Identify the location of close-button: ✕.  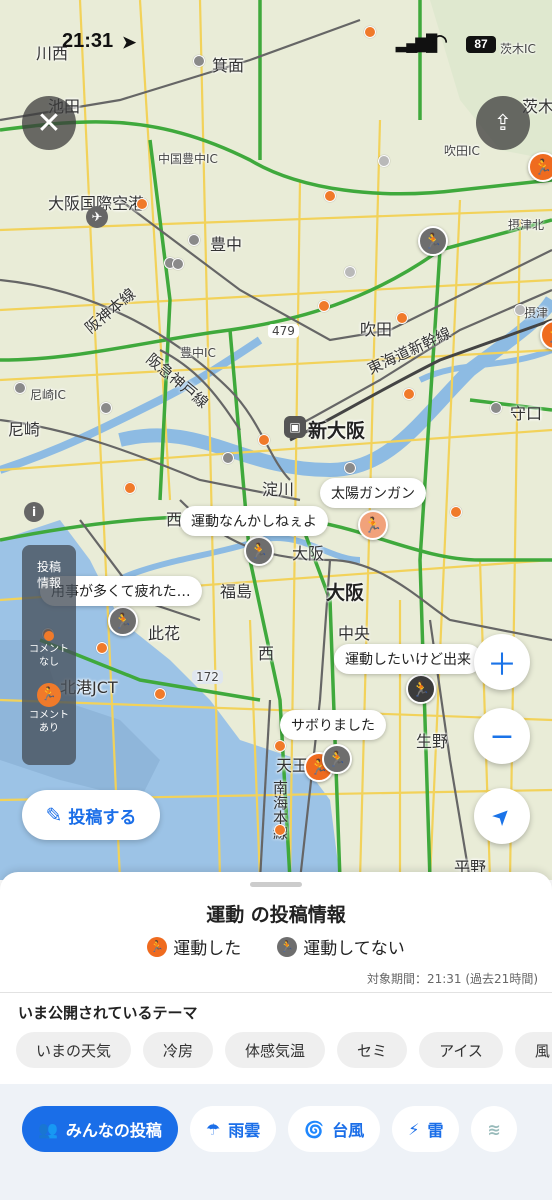
(49, 123).